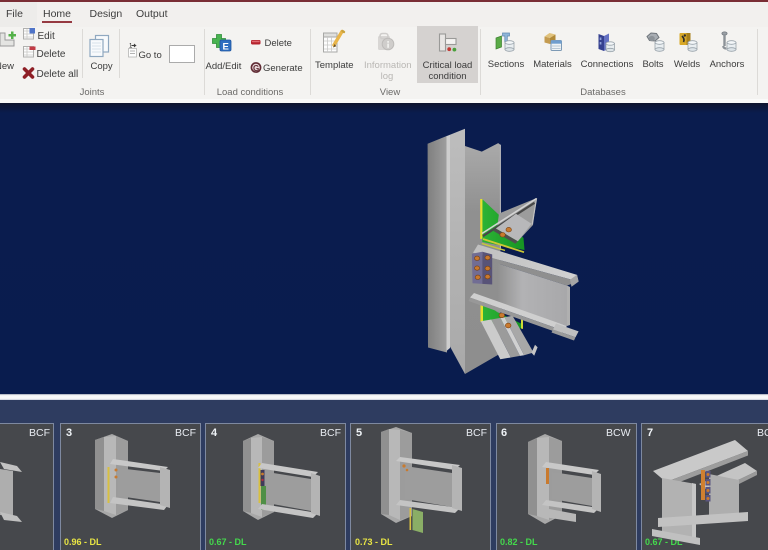 The height and width of the screenshot is (550, 768). What do you see at coordinates (256, 68) in the screenshot?
I see `svg-text: G` at bounding box center [256, 68].